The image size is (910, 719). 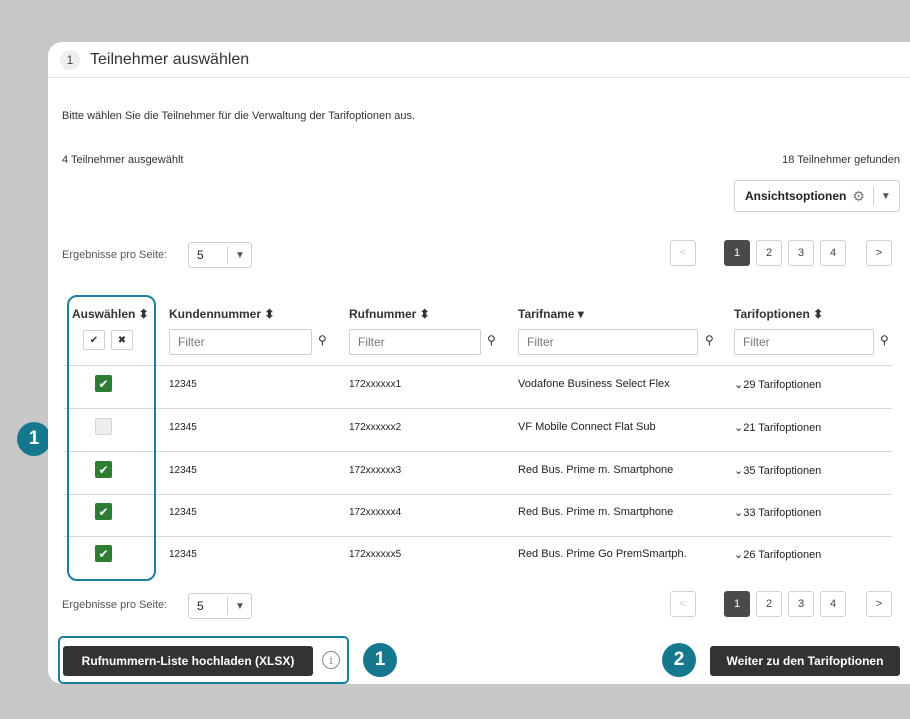 I want to click on phone-number: 172xxxxxx4, so click(x=375, y=512).